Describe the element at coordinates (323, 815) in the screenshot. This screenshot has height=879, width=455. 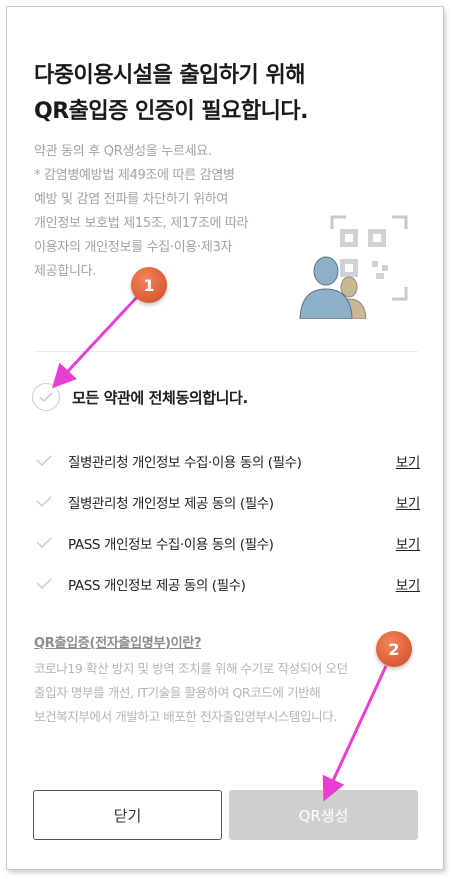
I see `qr-generate-button: QR생성` at that location.